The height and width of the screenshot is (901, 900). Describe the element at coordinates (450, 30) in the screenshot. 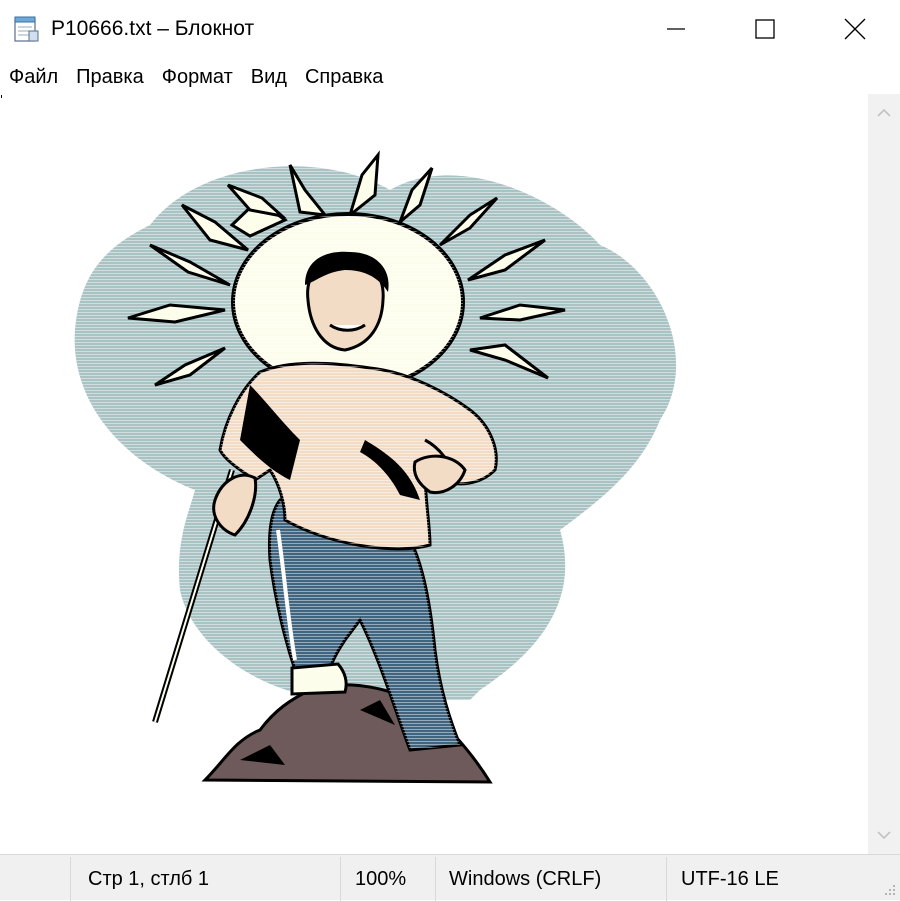

I see `title-bar: P10666.txt – Блокнот` at that location.